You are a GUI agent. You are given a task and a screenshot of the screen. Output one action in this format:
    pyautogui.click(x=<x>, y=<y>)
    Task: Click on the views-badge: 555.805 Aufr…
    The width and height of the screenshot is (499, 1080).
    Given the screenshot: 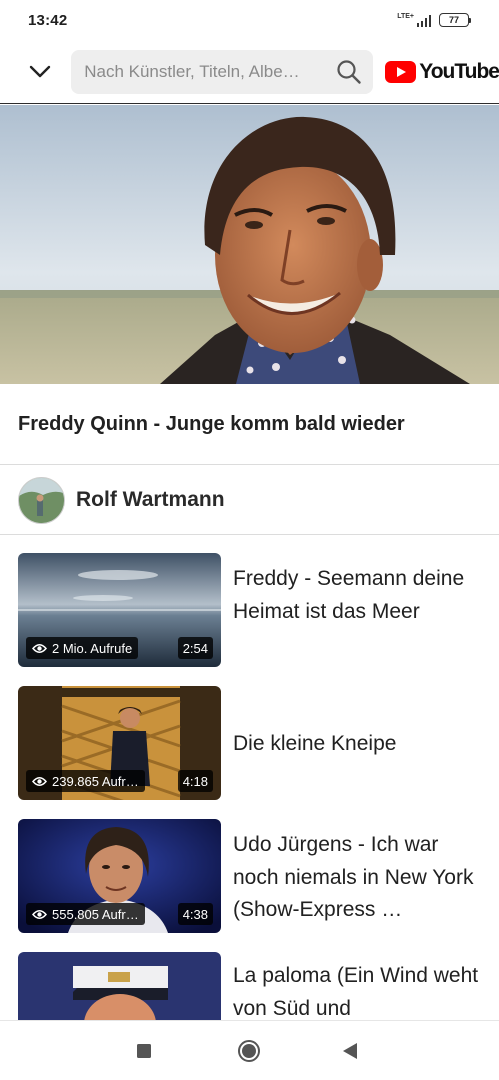 What is the action you would take?
    pyautogui.click(x=85, y=914)
    